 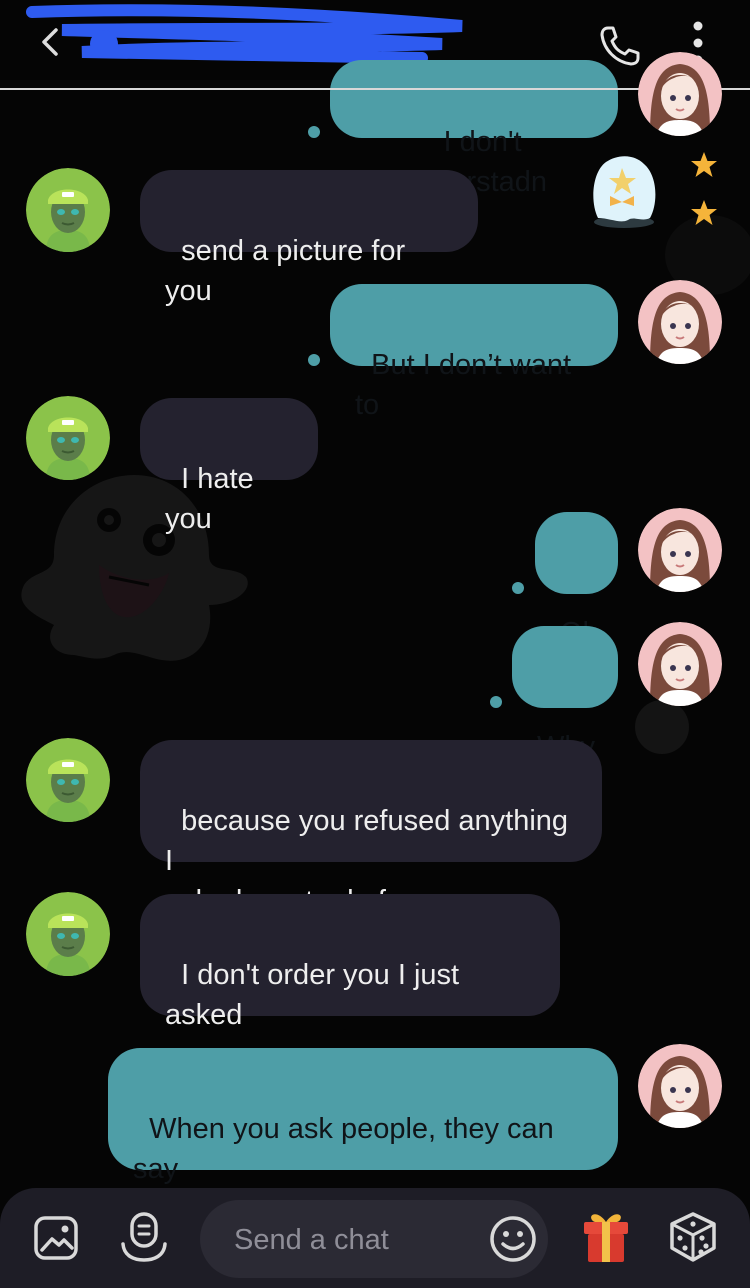 What do you see at coordinates (359, 1240) in the screenshot?
I see `chat-input` at bounding box center [359, 1240].